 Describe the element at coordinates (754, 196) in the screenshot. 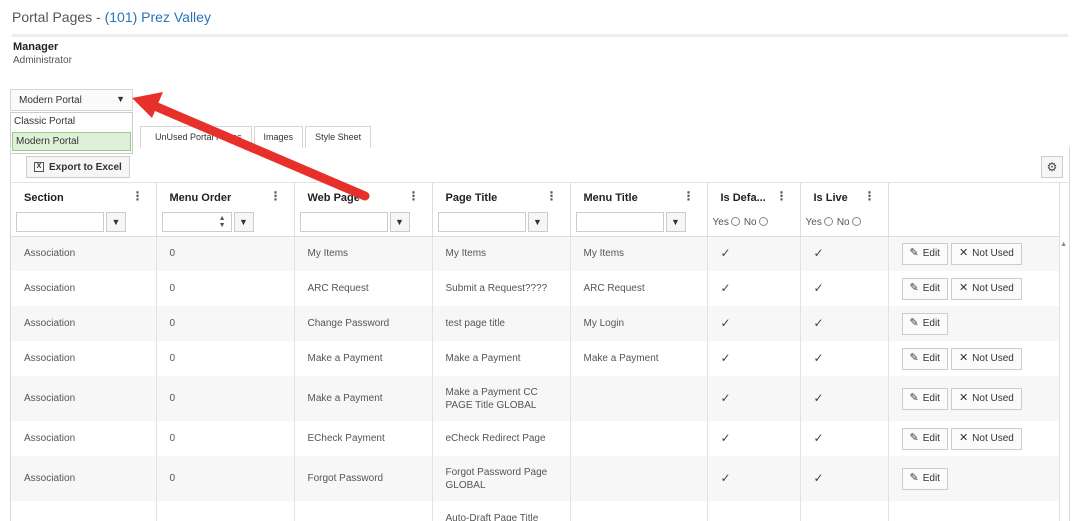

I see `column-header-is-default: Is Defa... ⋮` at that location.